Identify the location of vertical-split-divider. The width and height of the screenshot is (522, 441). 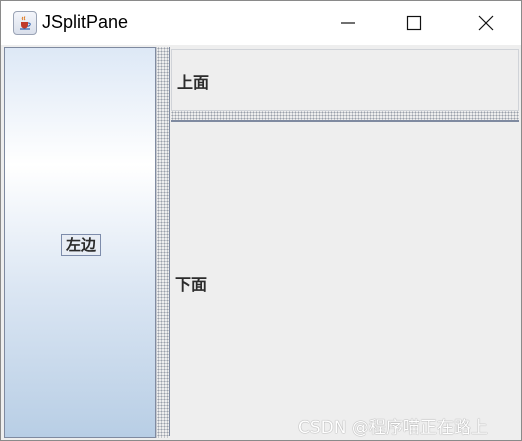
(162, 242).